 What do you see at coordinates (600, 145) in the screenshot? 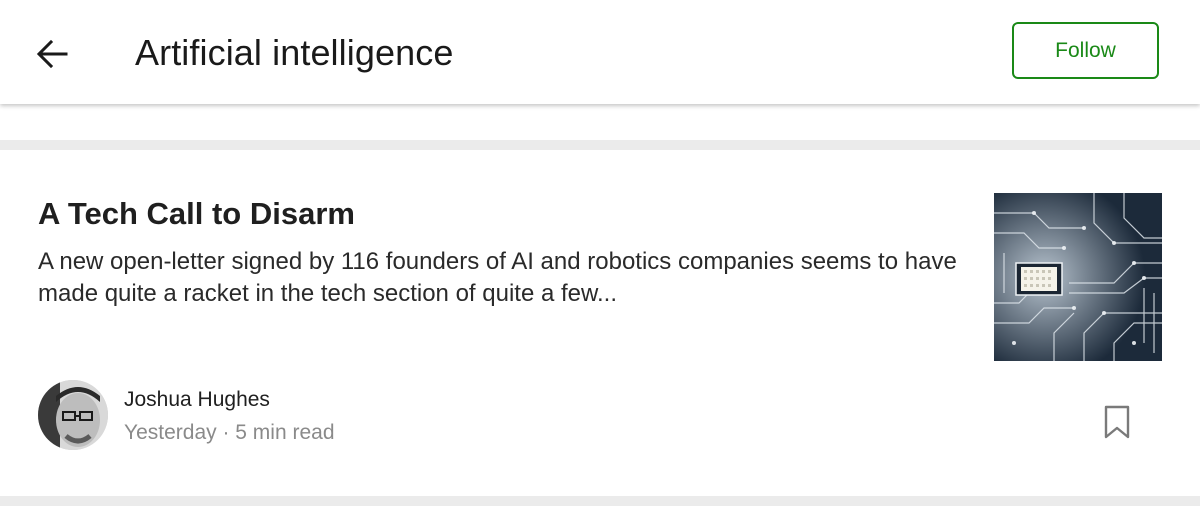
I see `section-divider` at bounding box center [600, 145].